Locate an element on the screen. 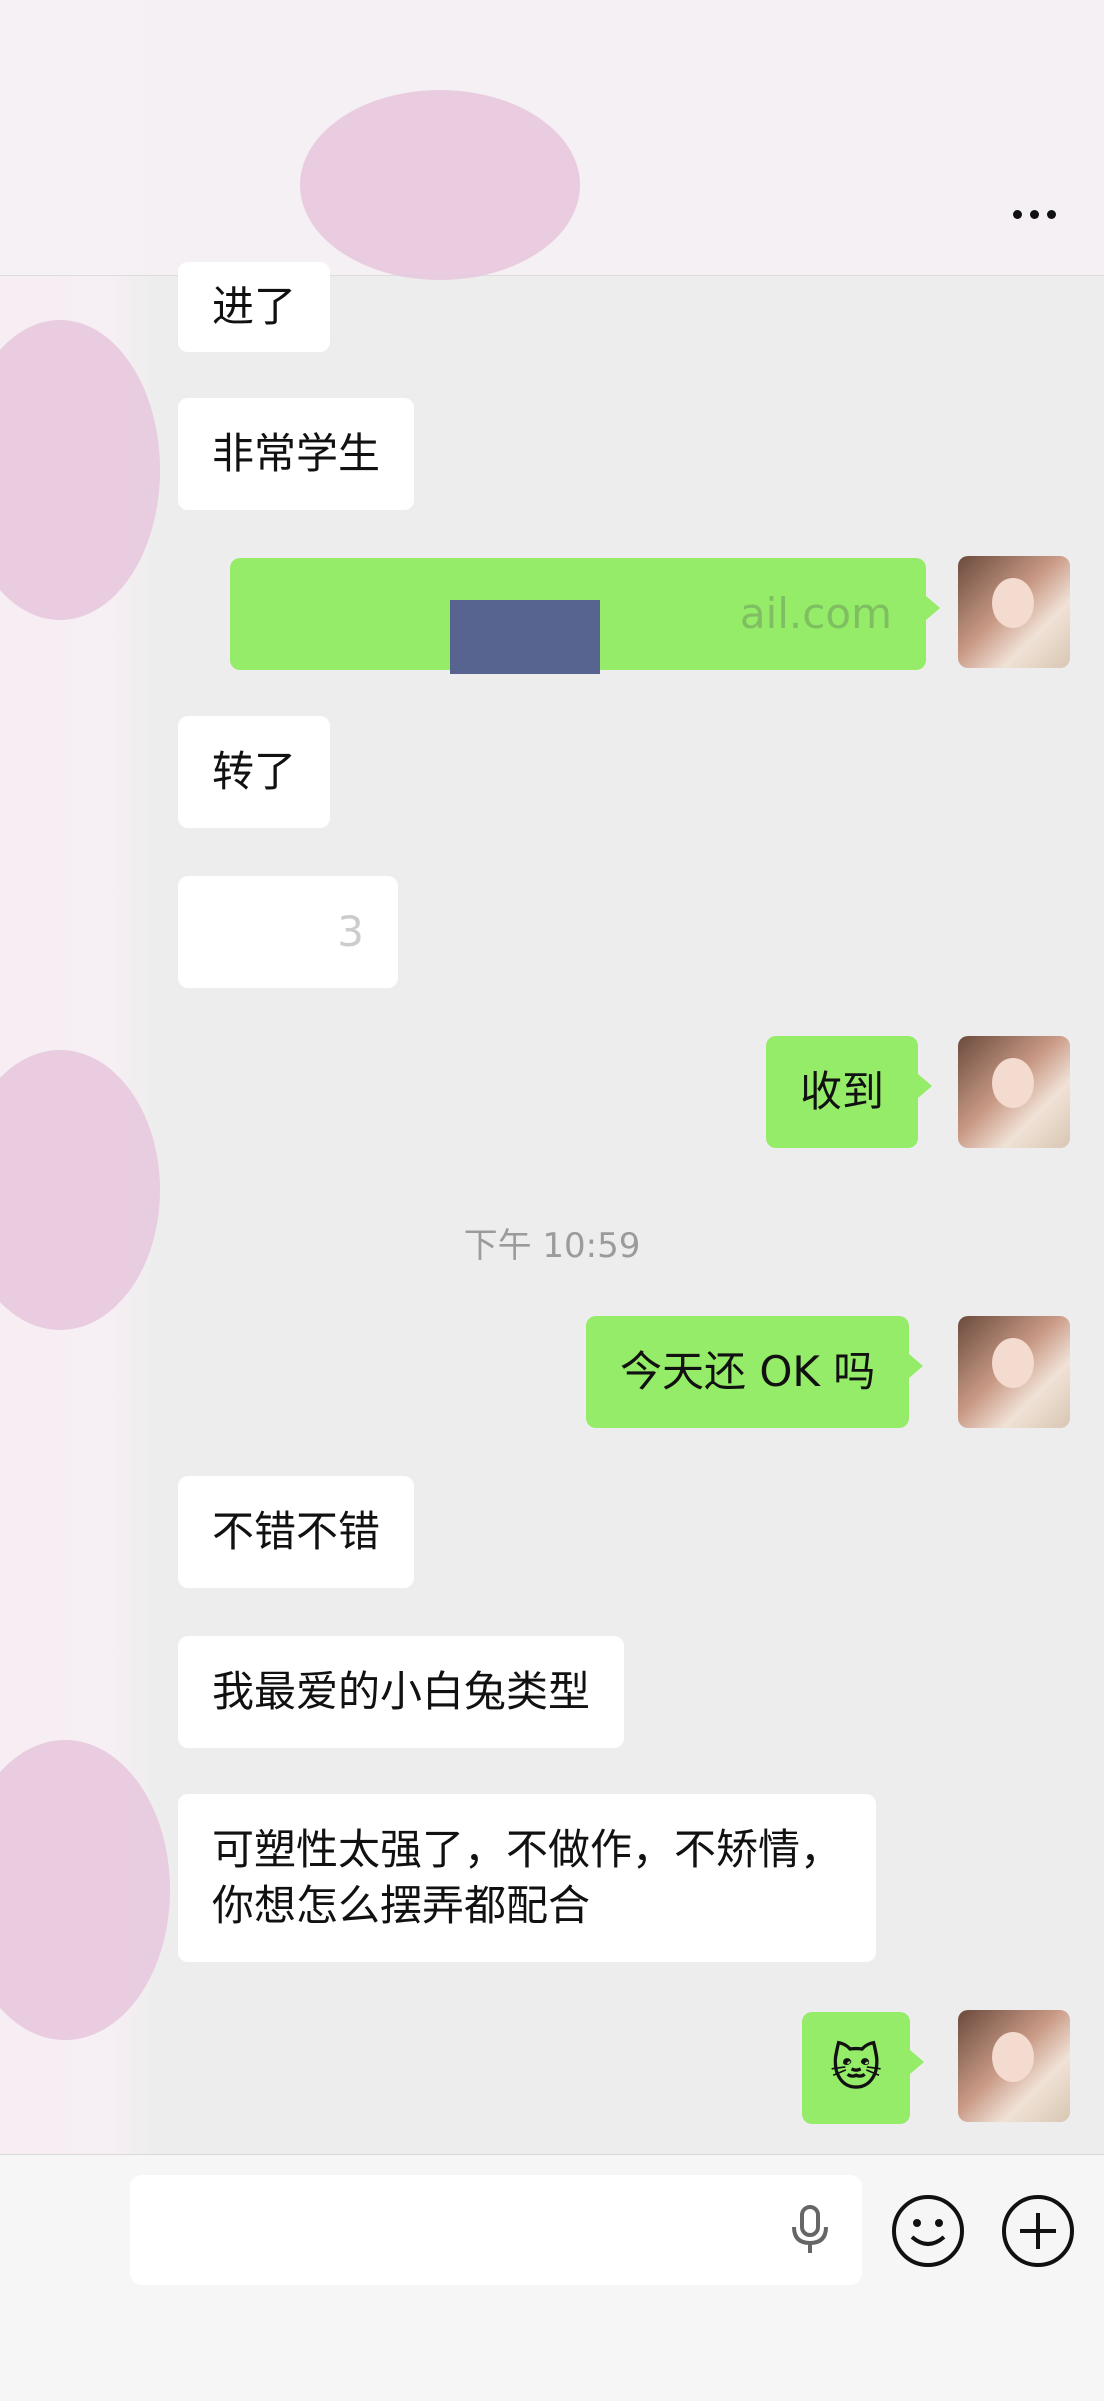 This screenshot has width=1104, height=2401. input-bar is located at coordinates (552, 2277).